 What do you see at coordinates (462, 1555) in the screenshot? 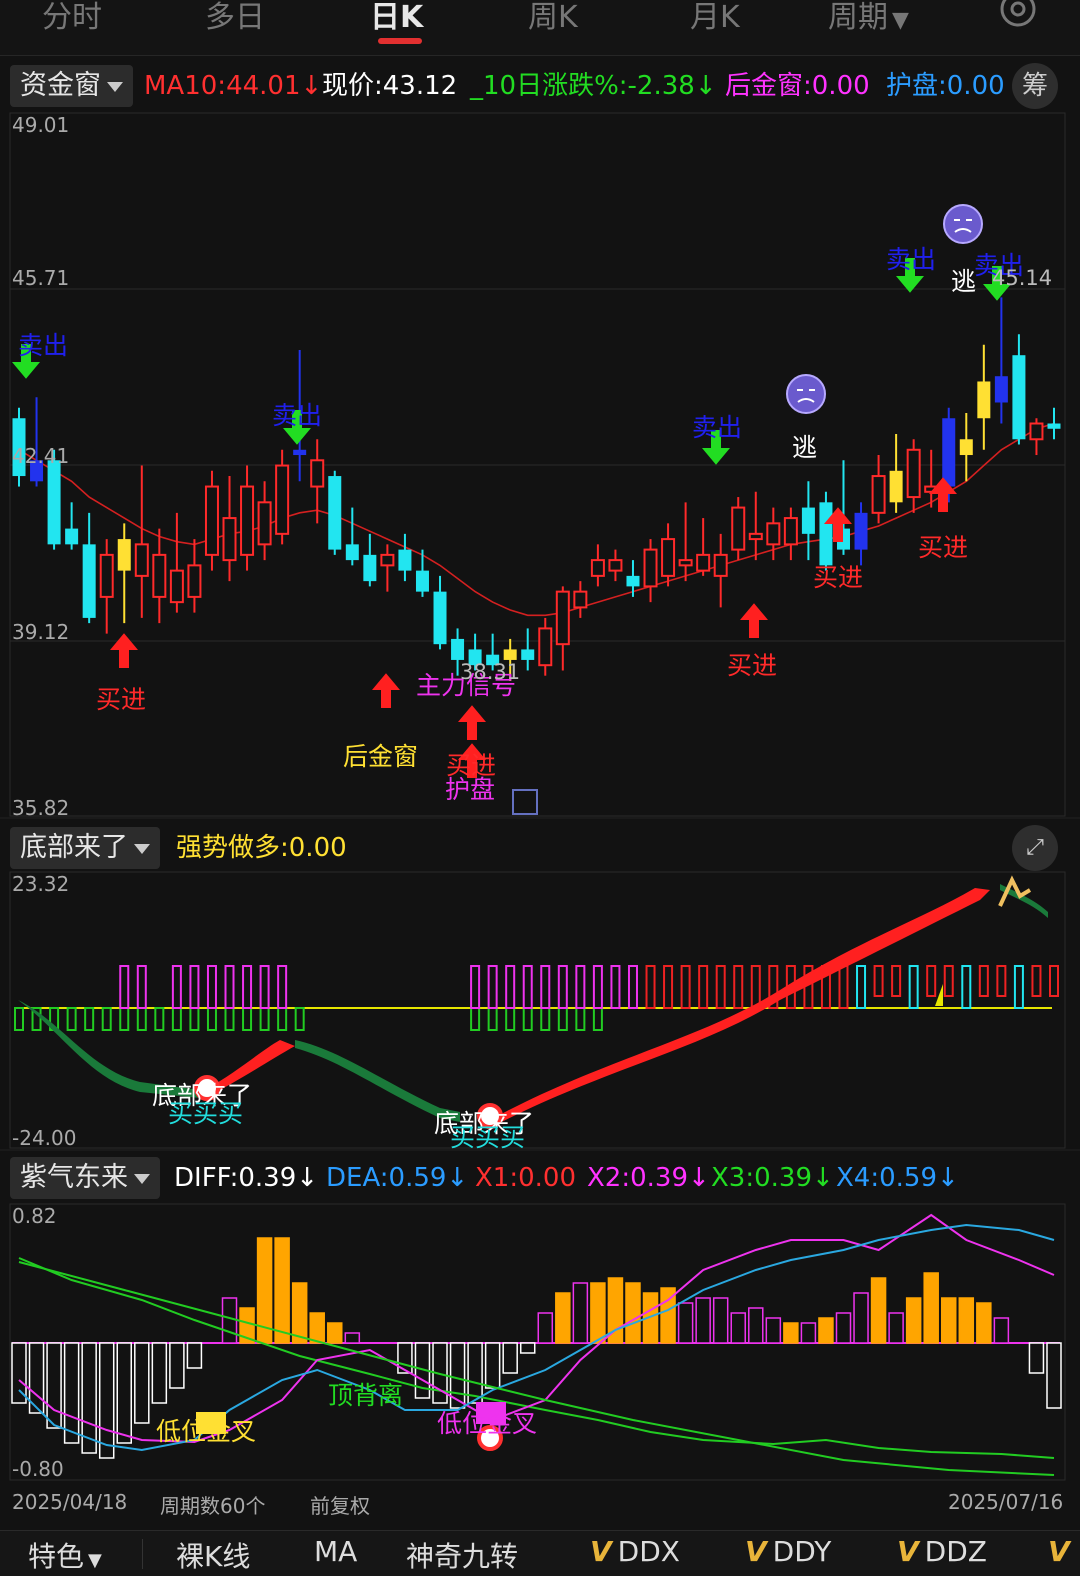
I see `tab-magic-nine: 神奇九转` at bounding box center [462, 1555].